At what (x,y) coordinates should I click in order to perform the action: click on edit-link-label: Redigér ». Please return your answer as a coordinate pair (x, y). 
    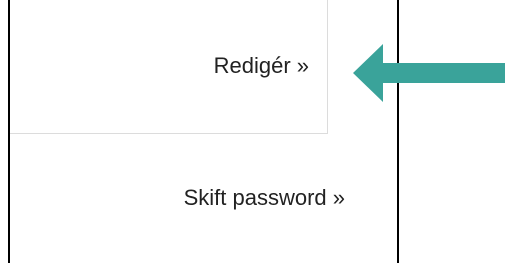
    Looking at the image, I should click on (261, 65).